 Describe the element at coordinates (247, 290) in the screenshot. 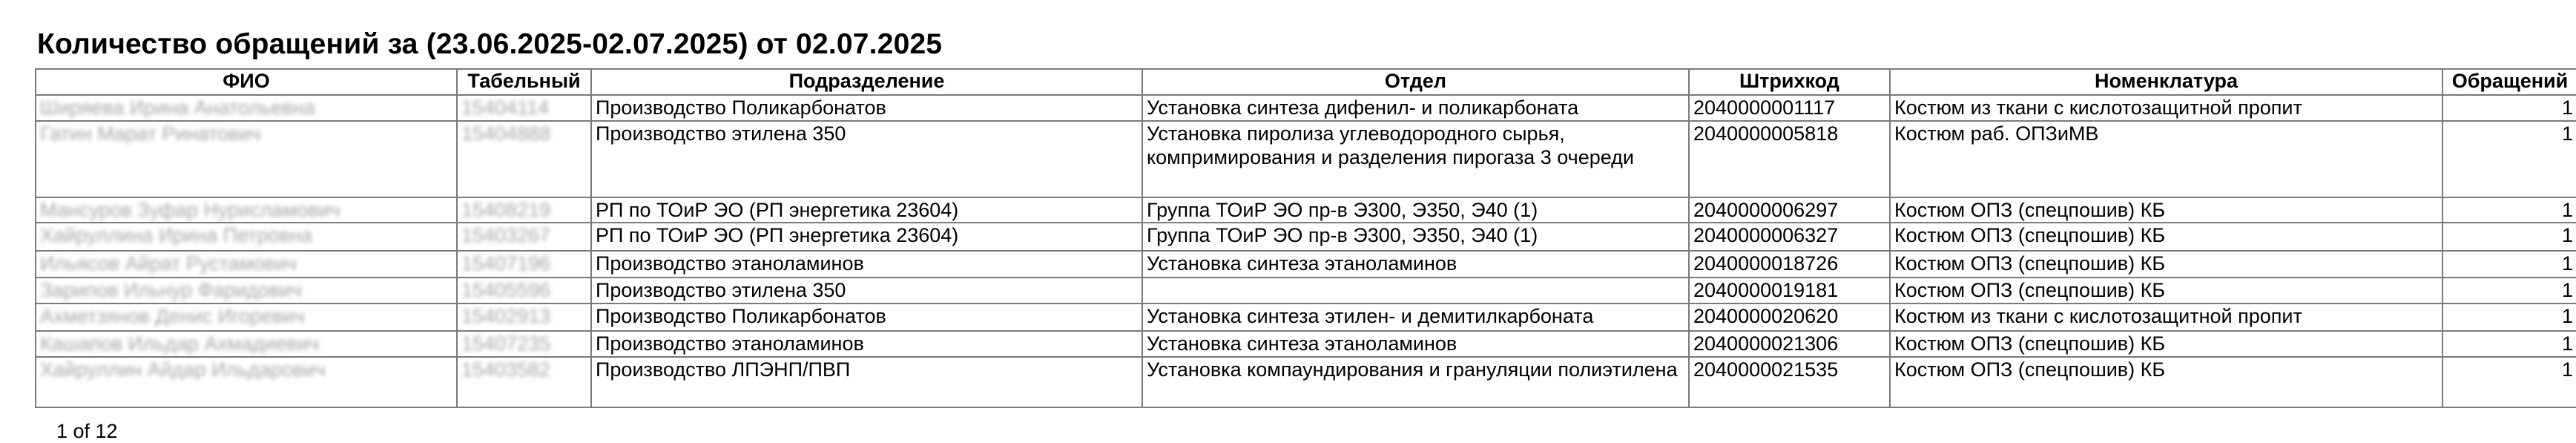

I see `cell-fio: Зарипов Ильнур Фаридович` at that location.